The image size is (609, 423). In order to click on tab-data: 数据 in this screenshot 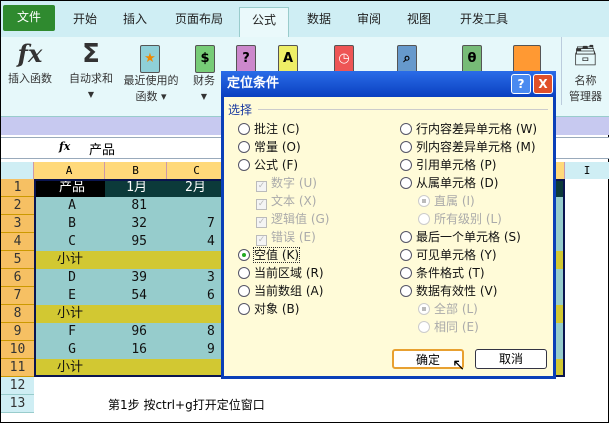, I will do `click(319, 22)`.